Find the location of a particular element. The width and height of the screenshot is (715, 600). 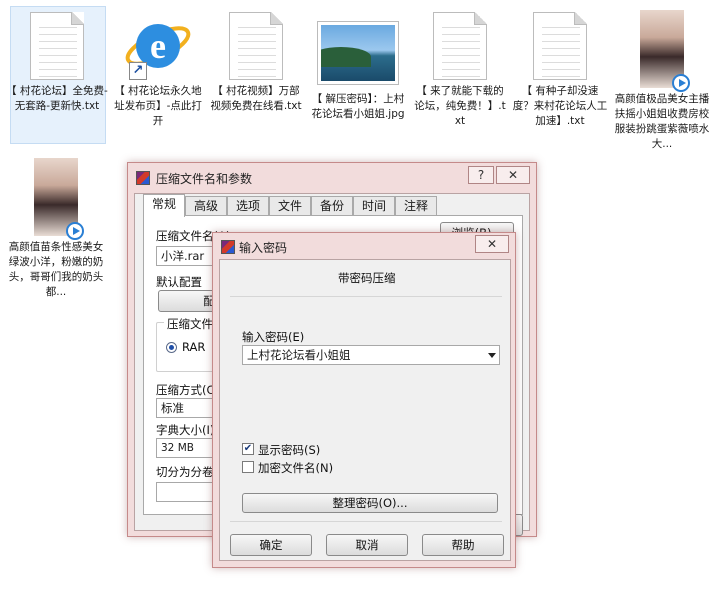

shortcut-arrow-icon: ↗ is located at coordinates (138, 71).